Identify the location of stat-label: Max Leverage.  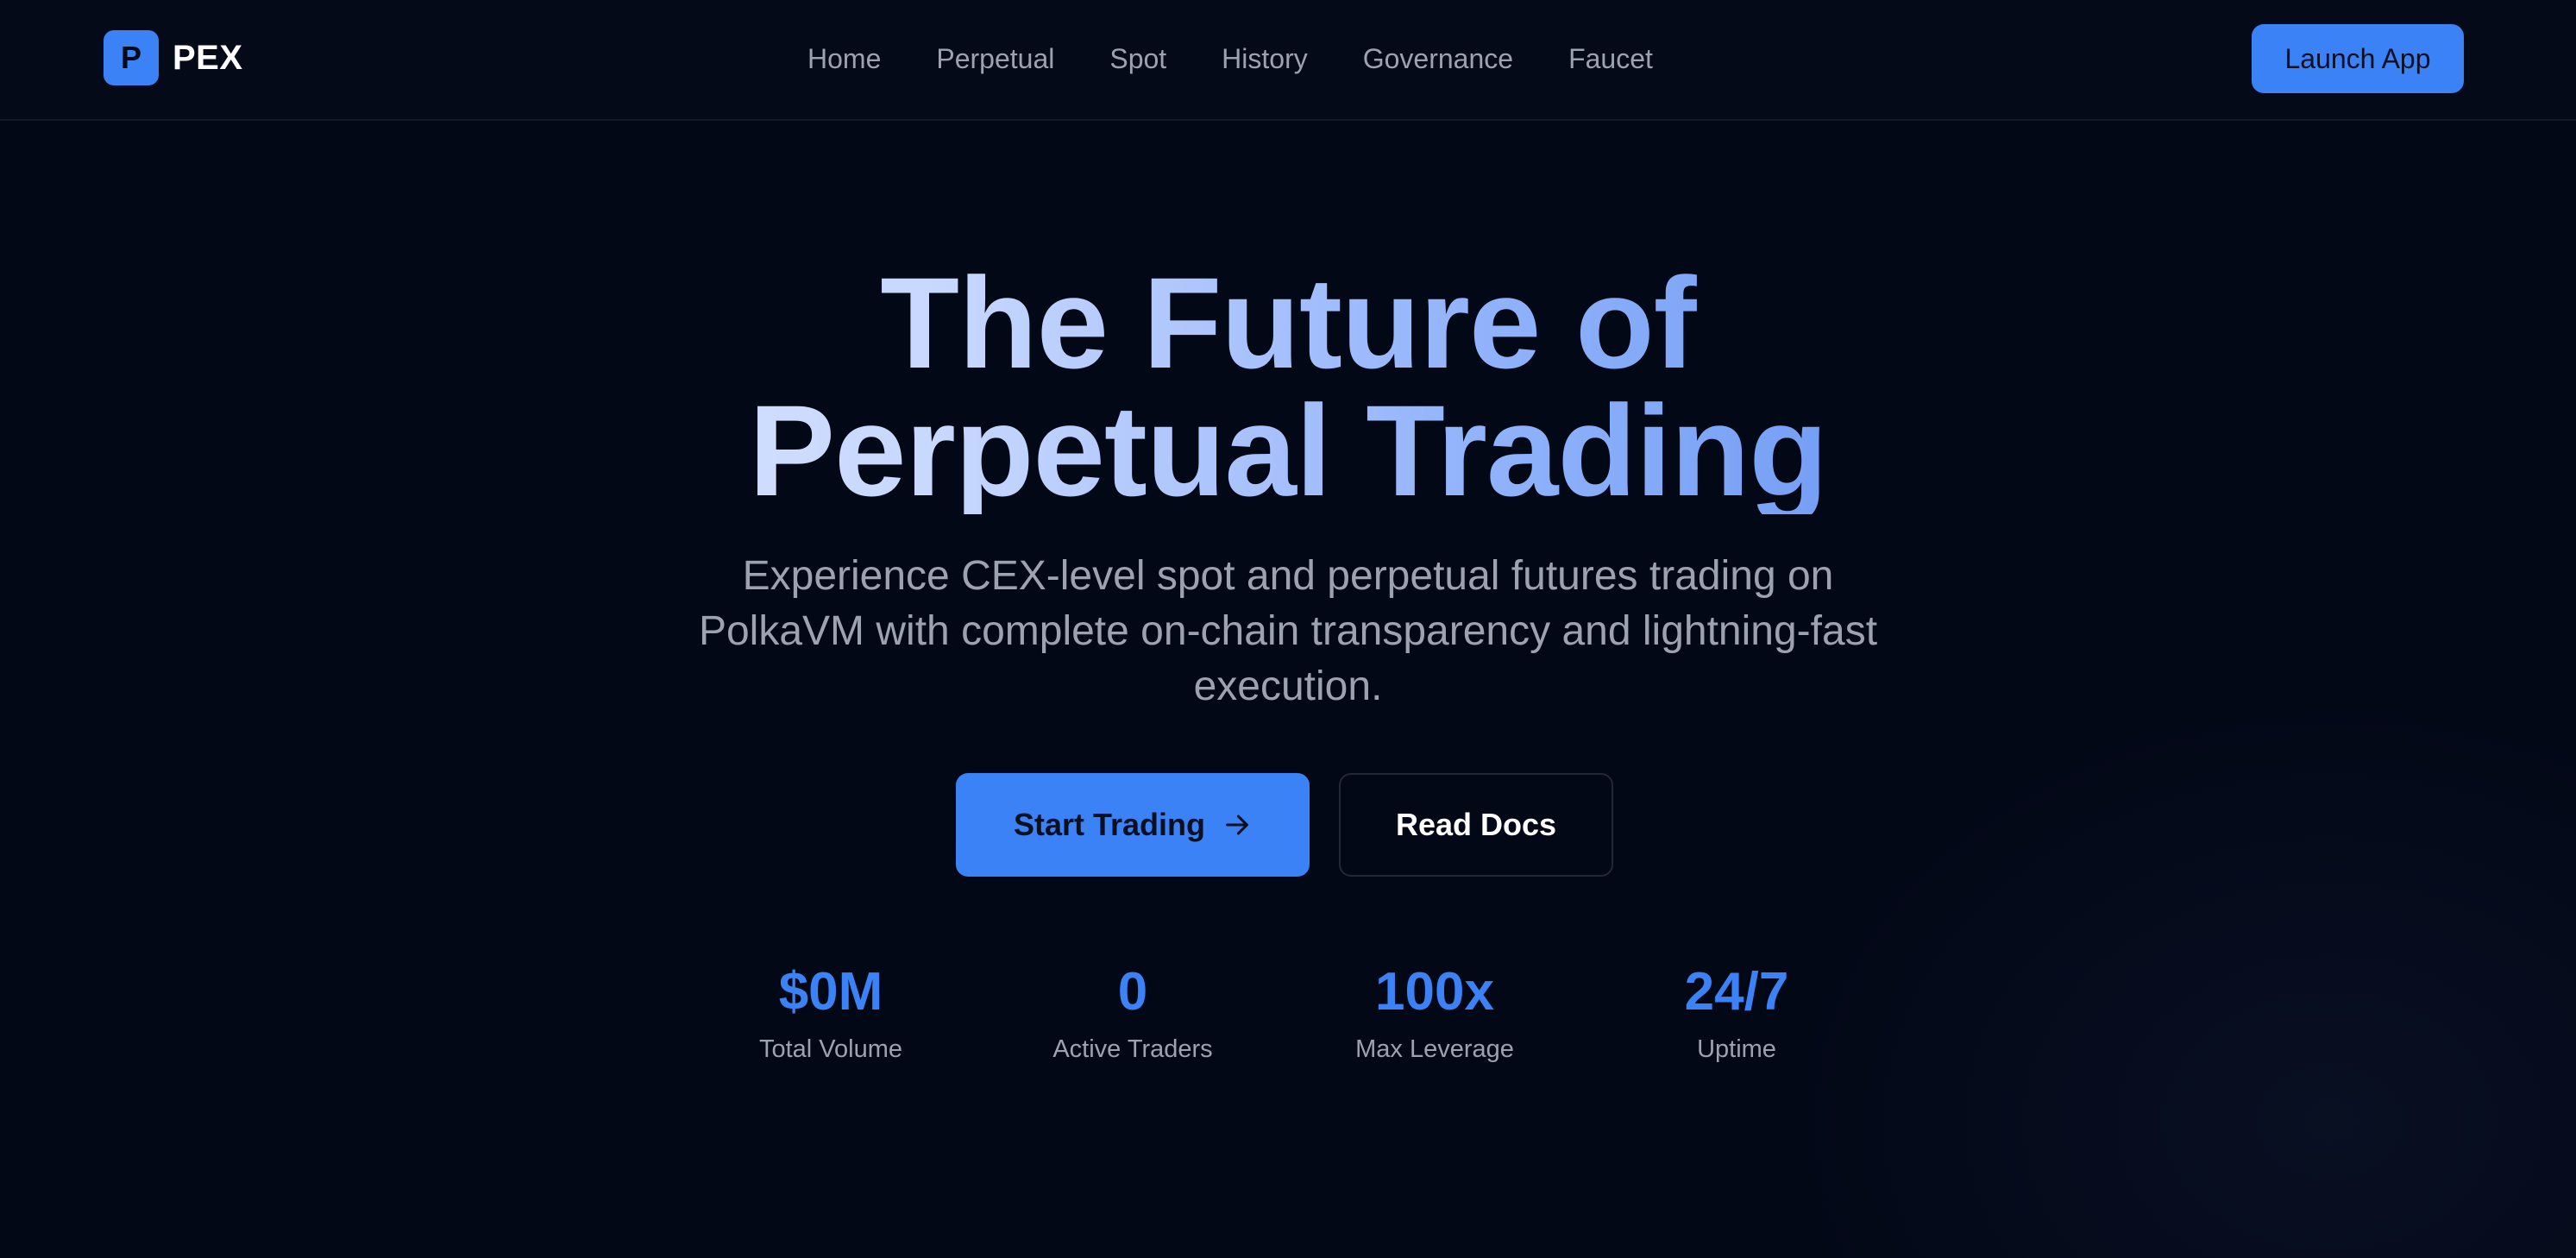
(1434, 1049).